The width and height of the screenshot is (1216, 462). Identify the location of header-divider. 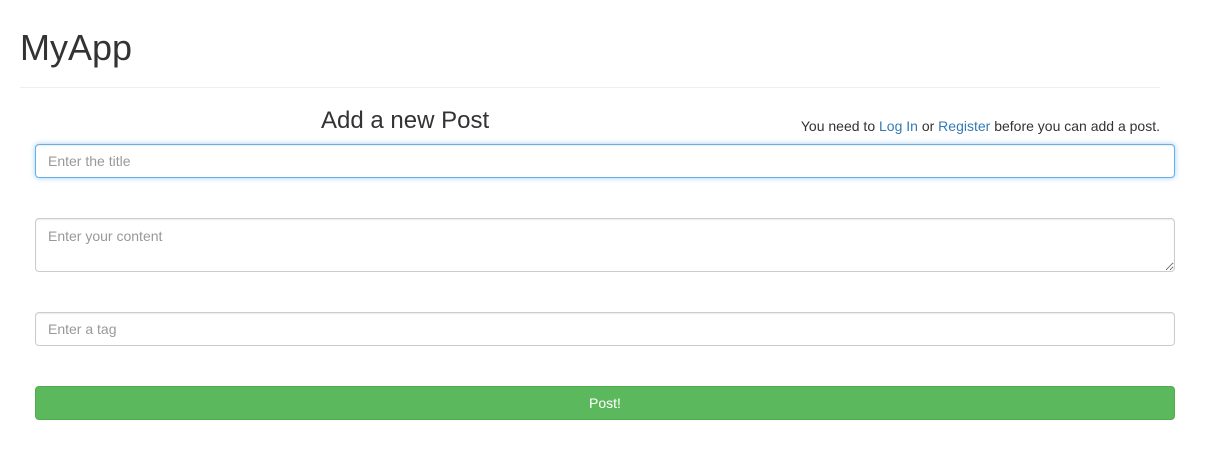
(590, 87).